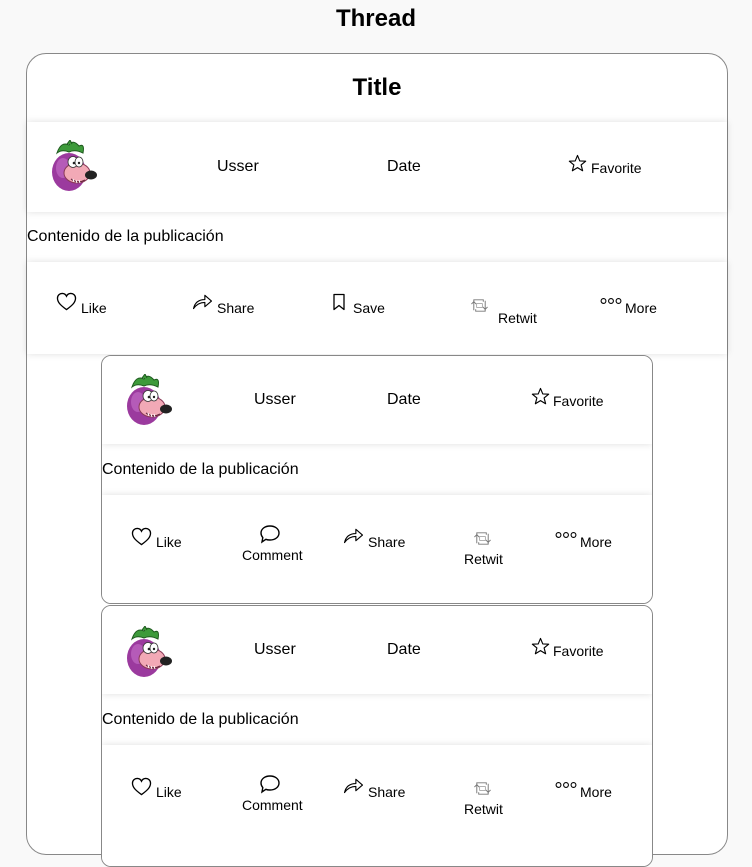 Image resolution: width=752 pixels, height=867 pixels. I want to click on page-title: Thread, so click(375, 18).